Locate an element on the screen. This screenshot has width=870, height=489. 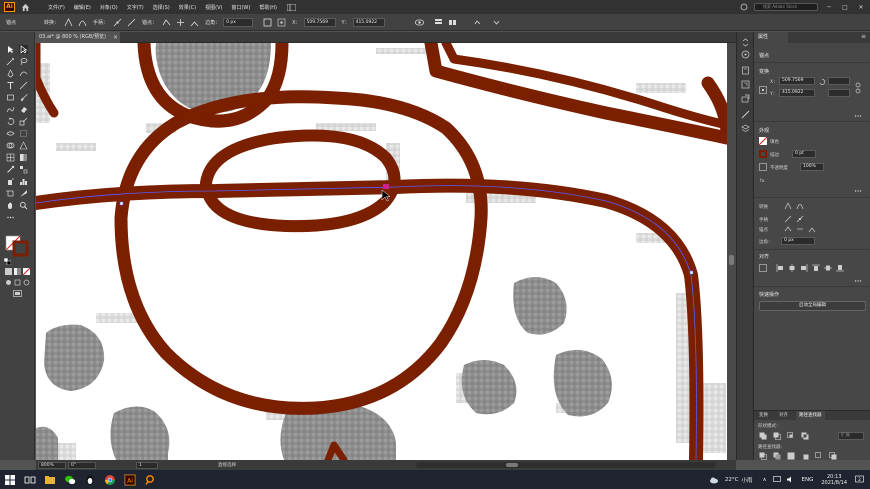
search-app-icon is located at coordinates (150, 480).